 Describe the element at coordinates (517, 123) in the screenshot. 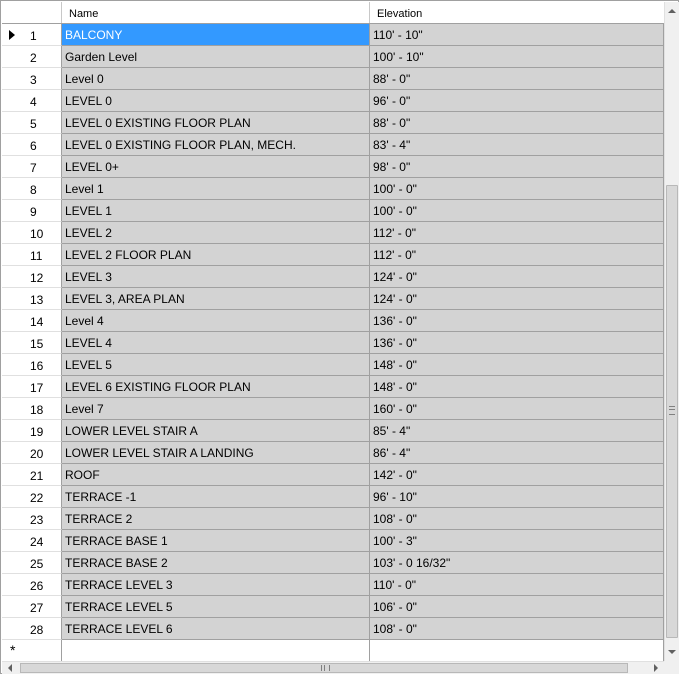

I see `cell-elevation: 88' - 0"` at that location.